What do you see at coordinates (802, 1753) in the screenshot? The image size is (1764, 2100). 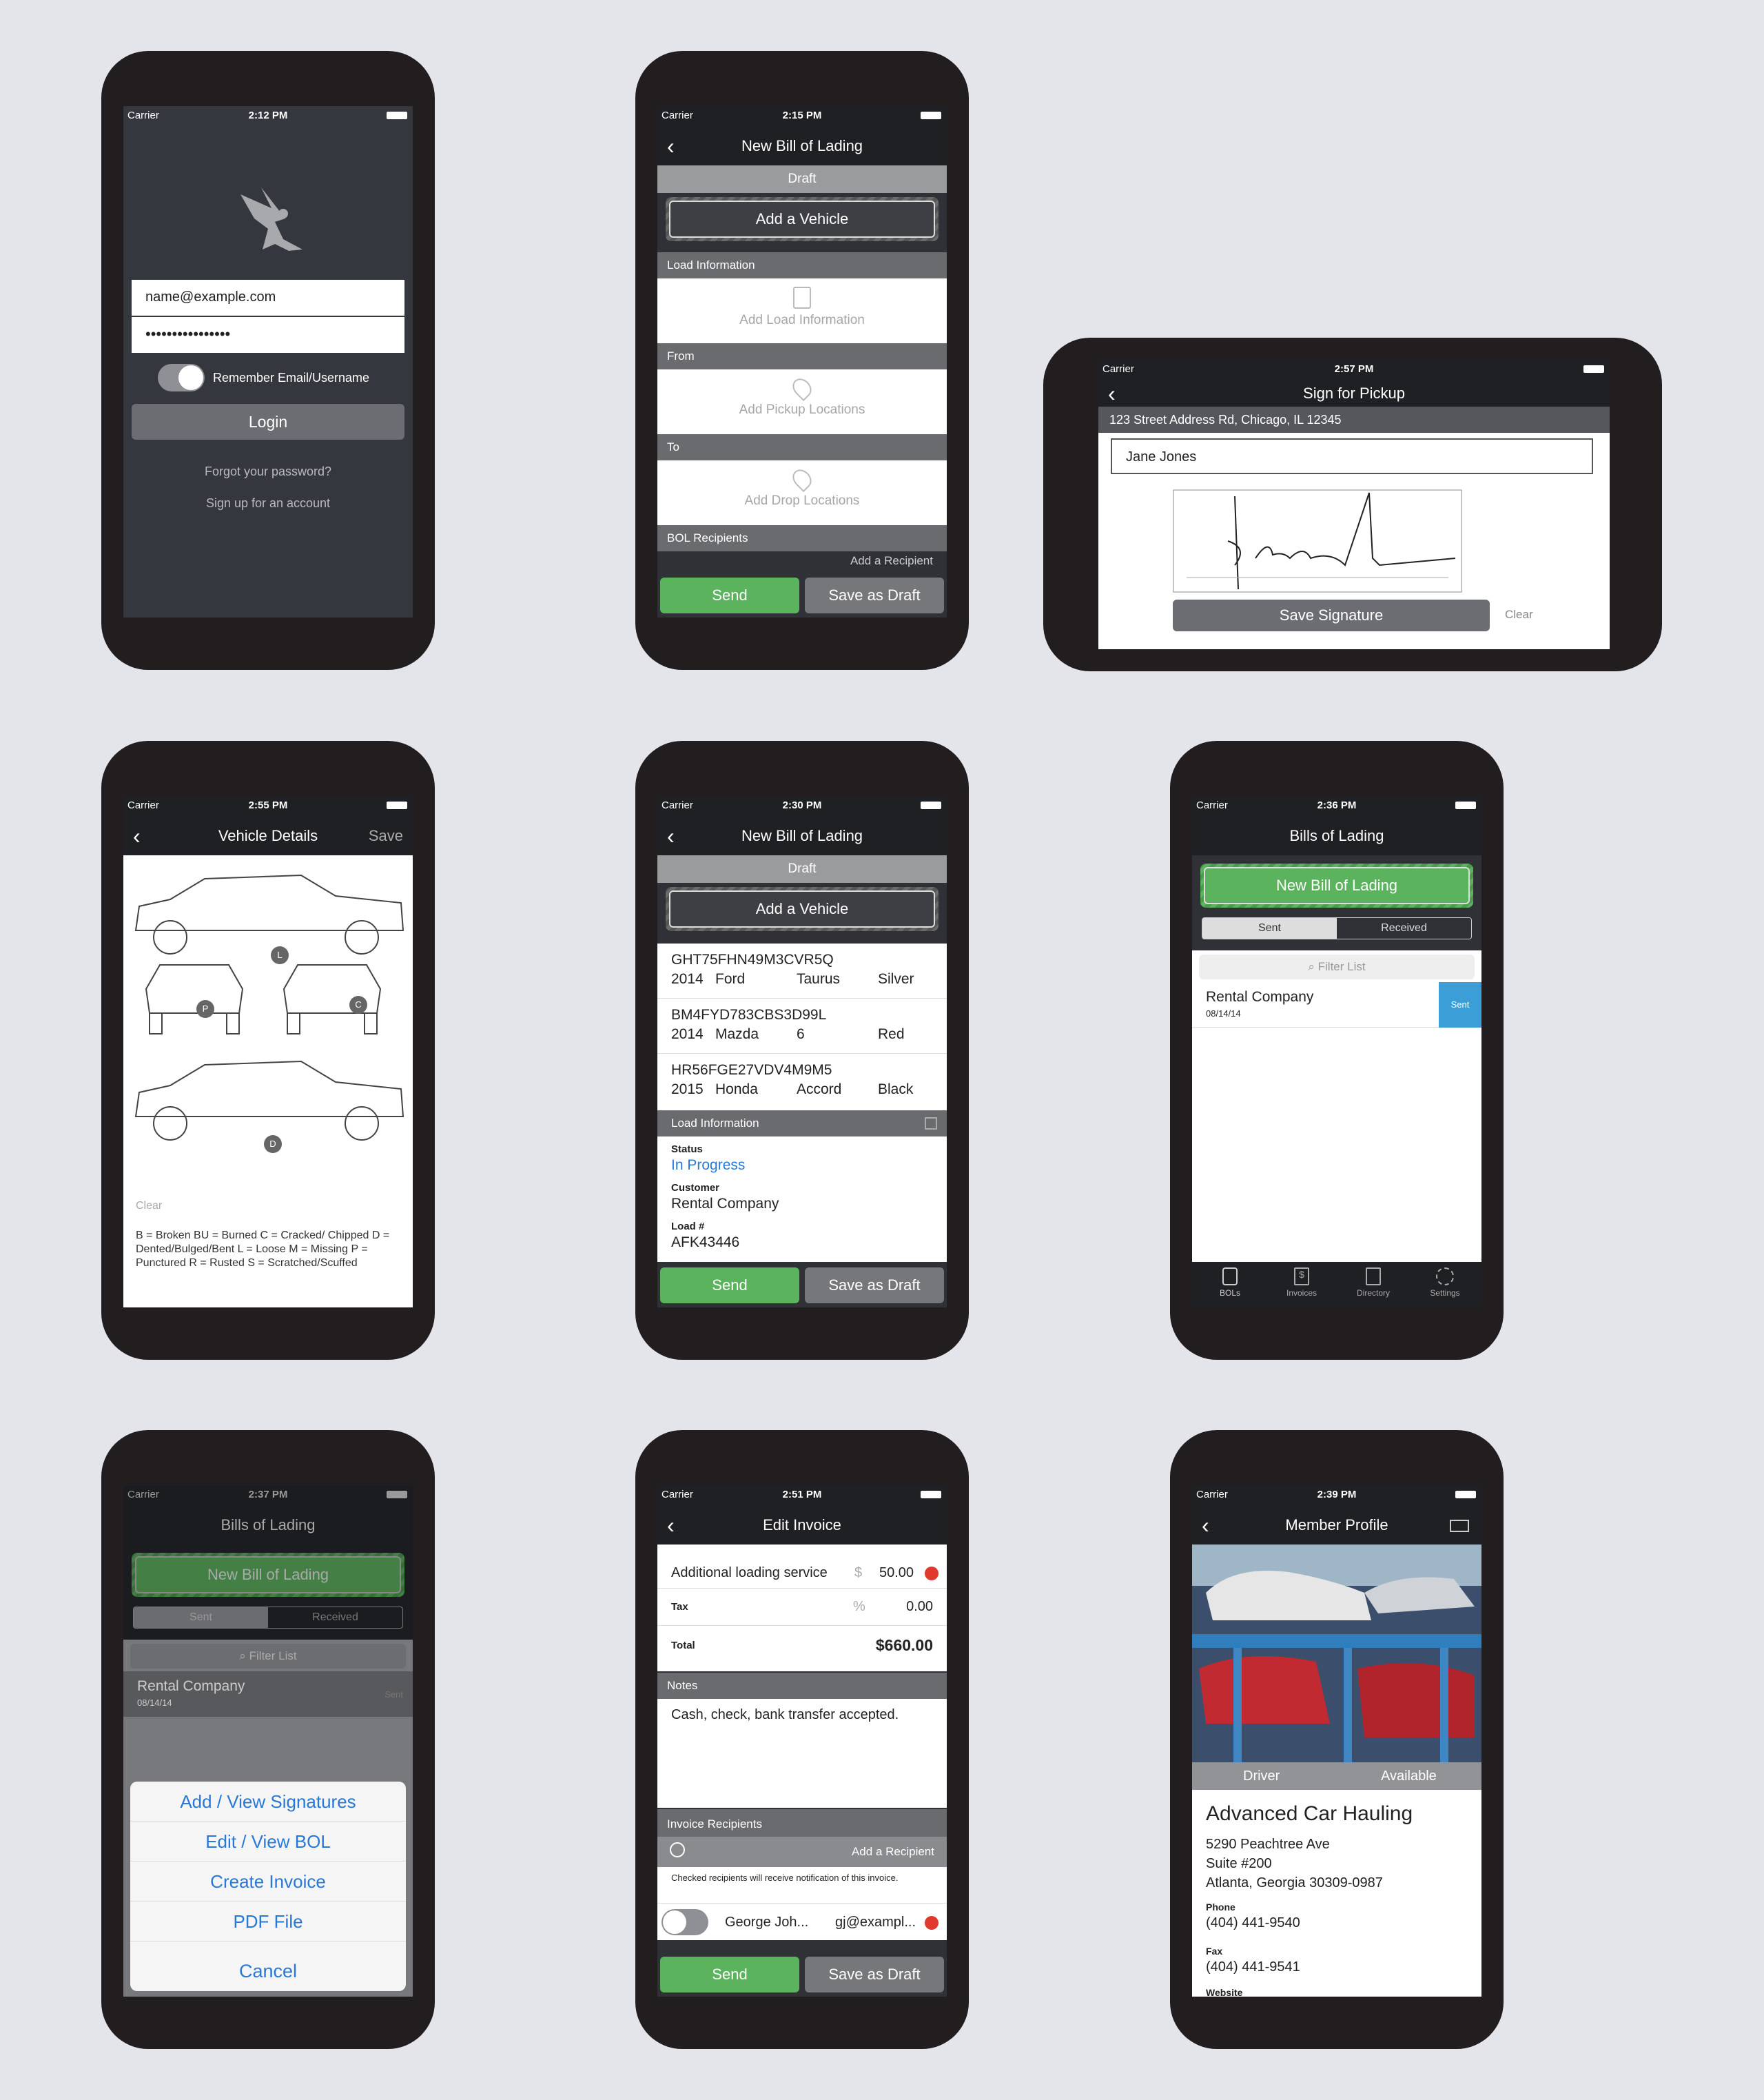 I see `notes-field: Cash, check, bank transfer accepted.` at bounding box center [802, 1753].